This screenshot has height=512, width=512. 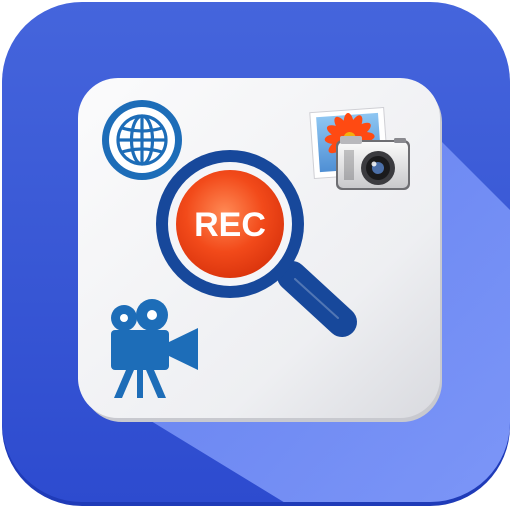 I want to click on rec-badge: REC, so click(x=230, y=224).